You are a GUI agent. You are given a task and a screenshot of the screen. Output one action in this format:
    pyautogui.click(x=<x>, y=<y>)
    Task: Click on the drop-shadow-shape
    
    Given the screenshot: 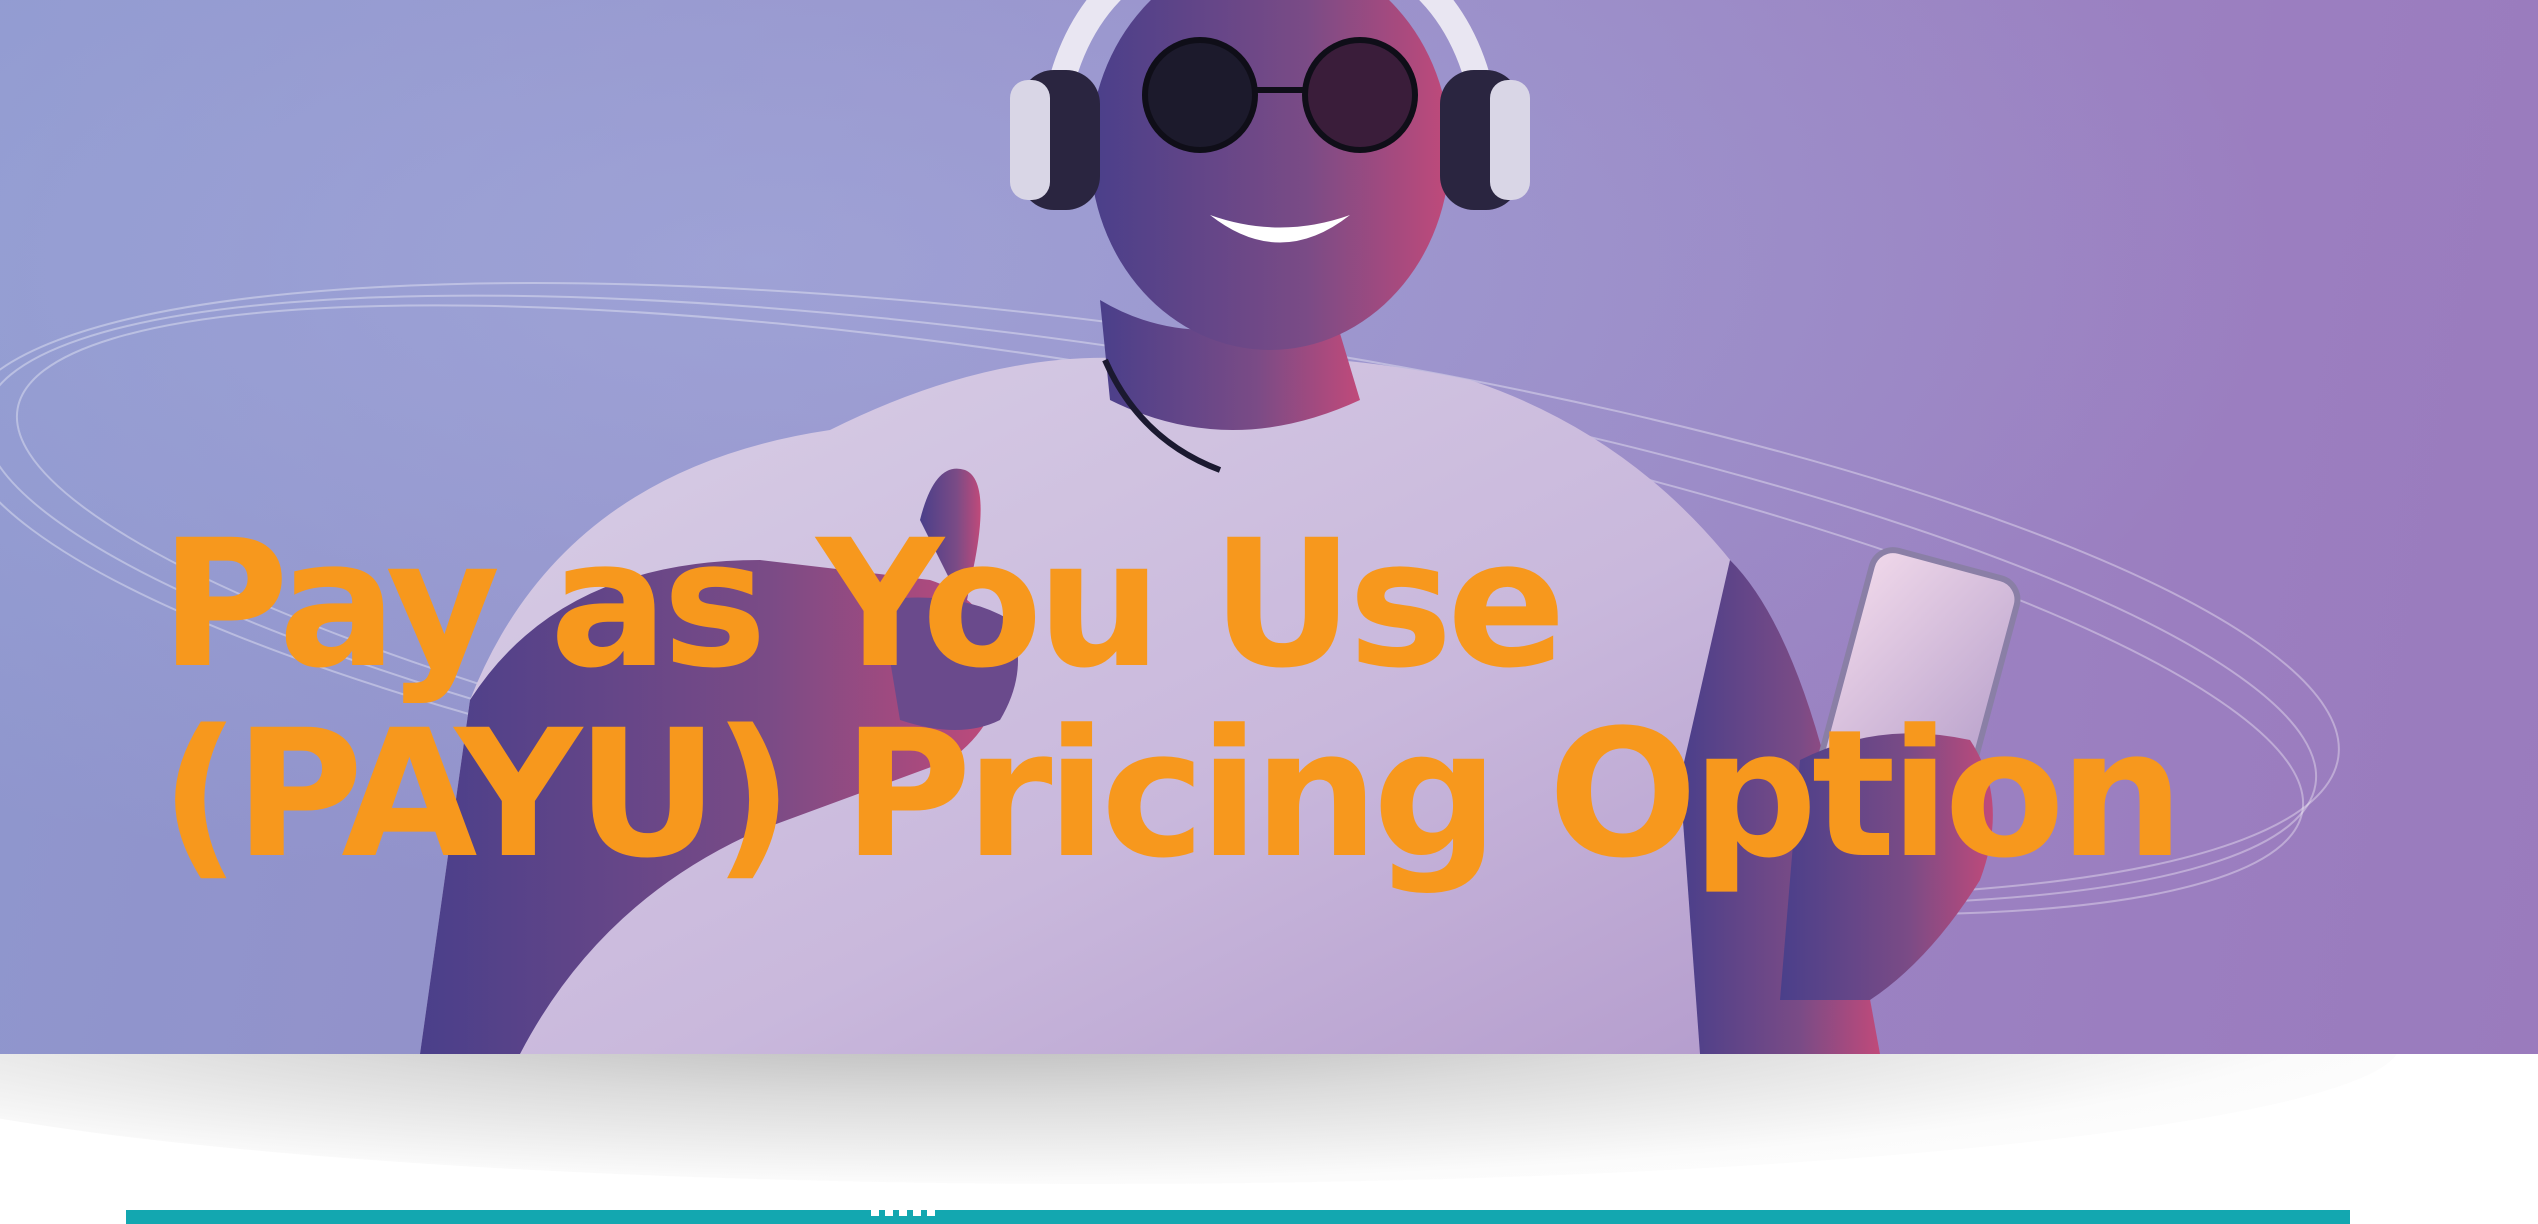 What is the action you would take?
    pyautogui.click(x=1200, y=1119)
    